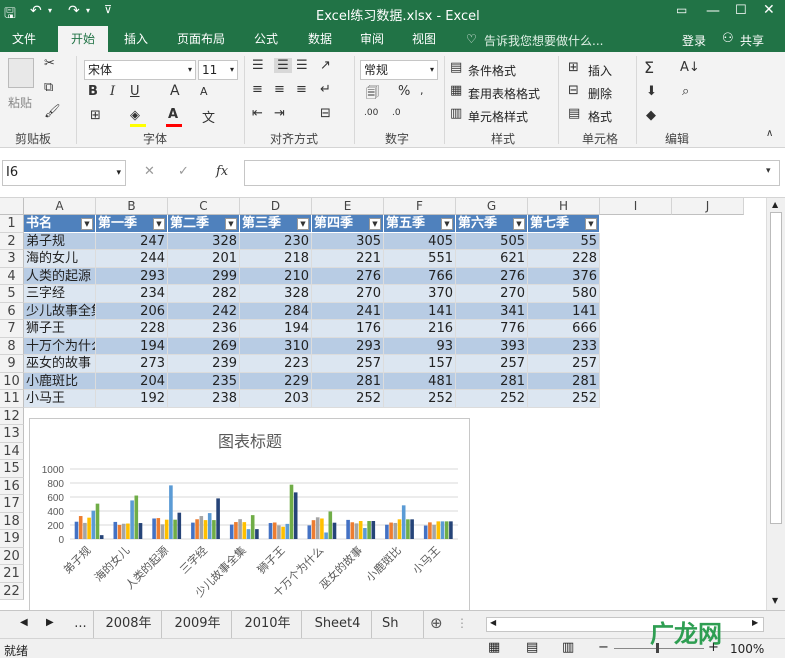 The image size is (785, 659). Describe the element at coordinates (60, 399) in the screenshot. I see `table-cell: 小马王` at that location.